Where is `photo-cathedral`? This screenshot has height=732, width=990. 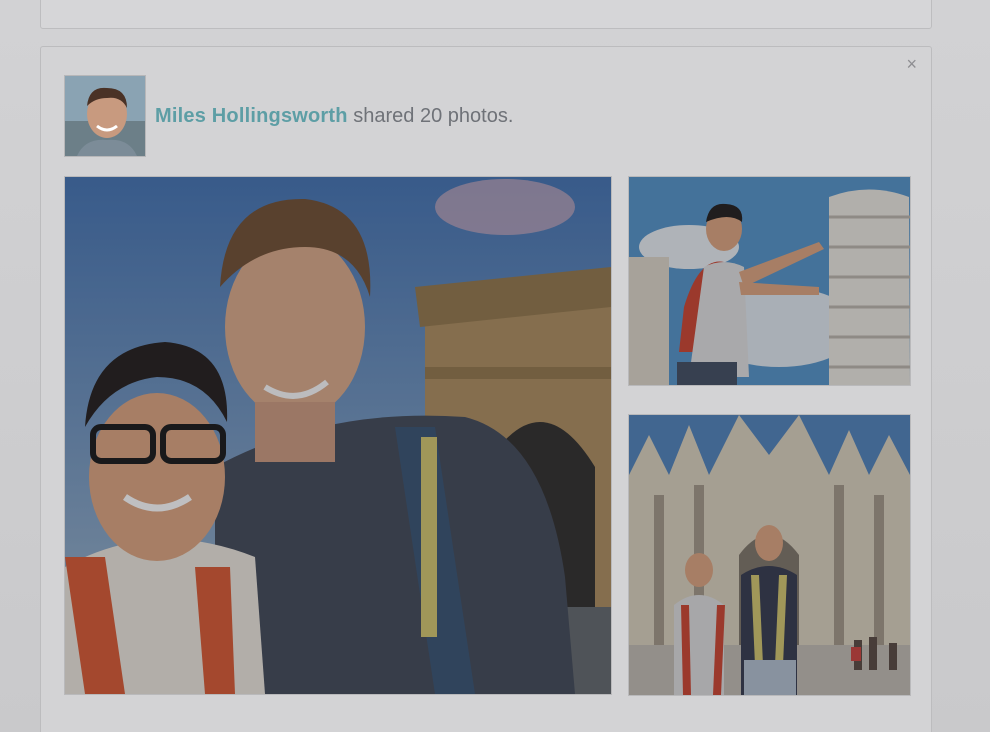 photo-cathedral is located at coordinates (769, 555).